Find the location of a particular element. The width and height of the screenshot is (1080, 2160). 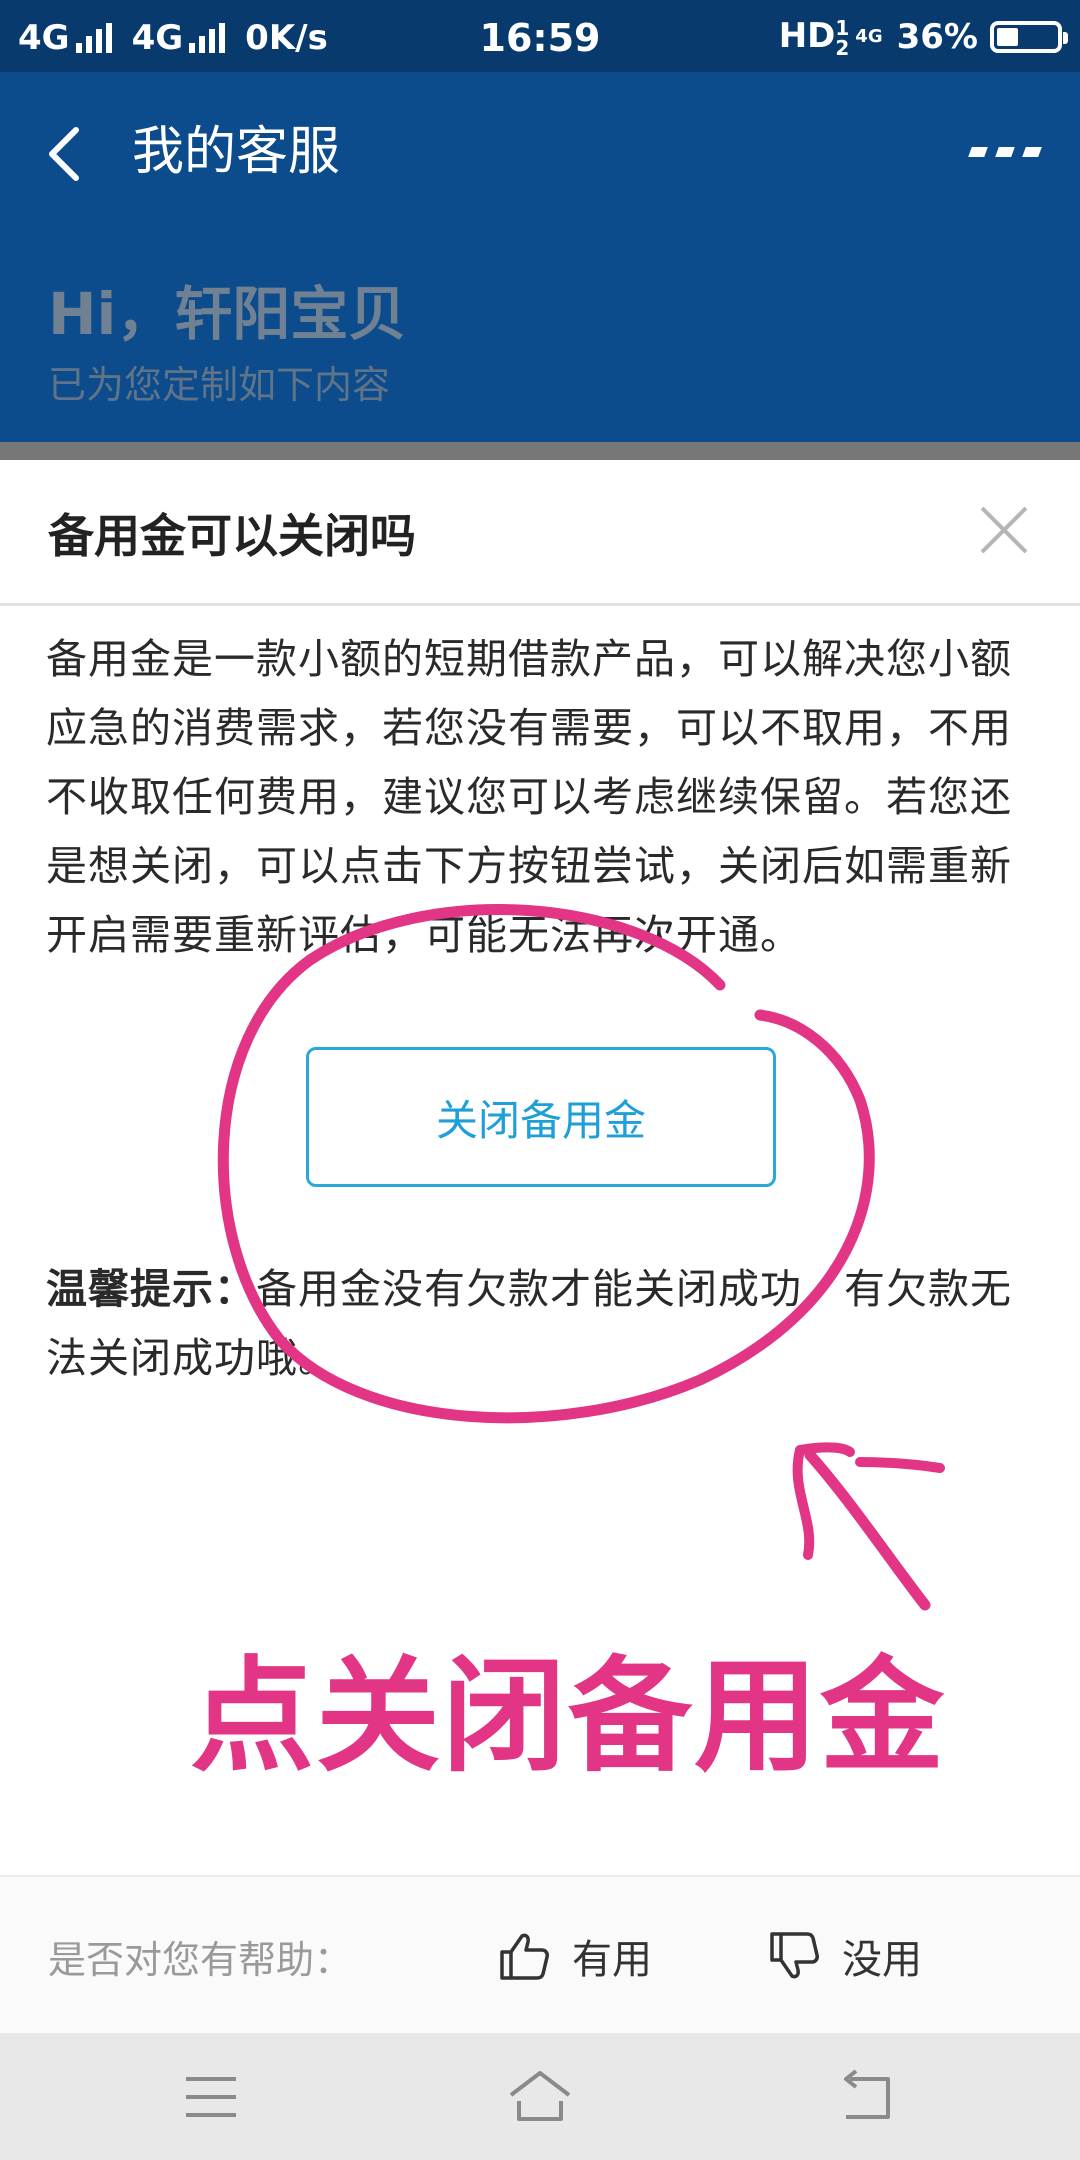

hd-fraction: 12 is located at coordinates (842, 38).